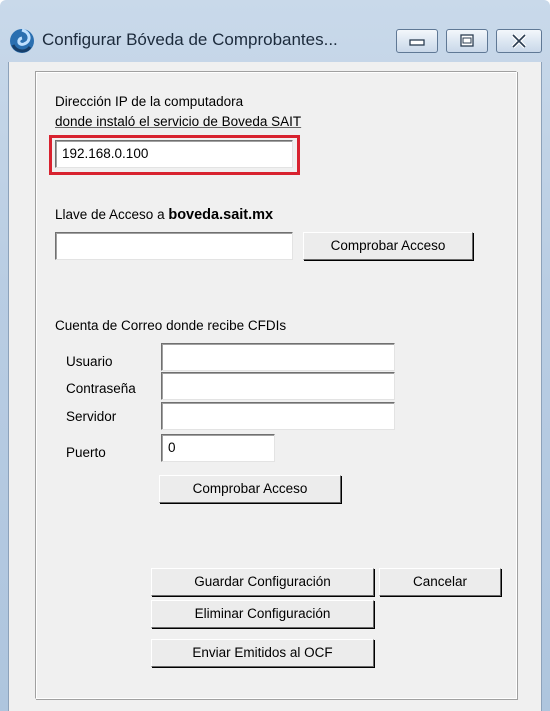 The width and height of the screenshot is (550, 711). I want to click on port-label: Puerto, so click(86, 452).